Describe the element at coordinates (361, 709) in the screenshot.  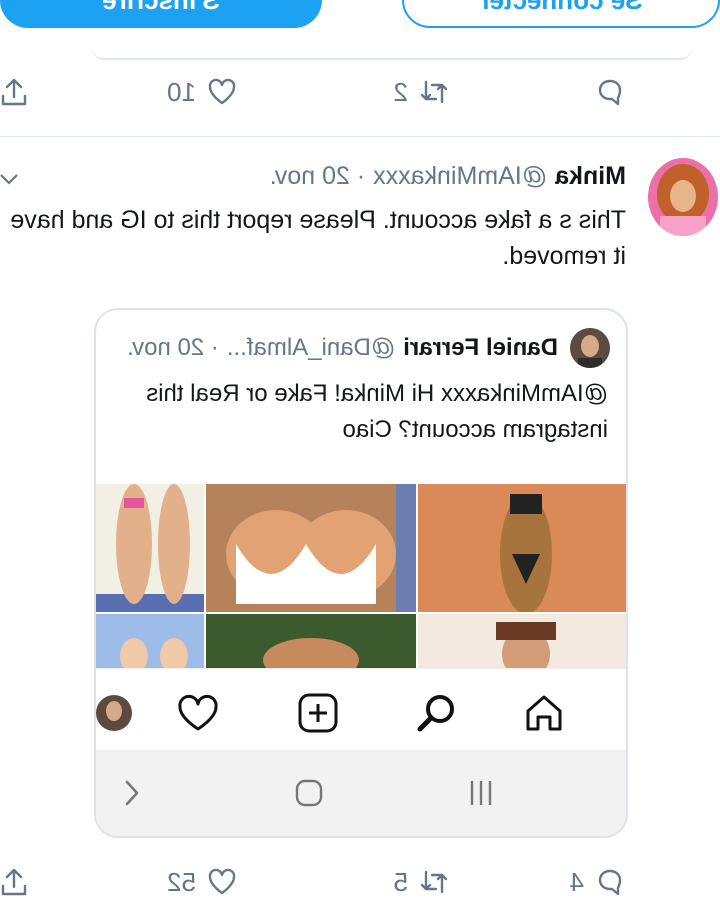
I see `instagram-bottom-nav` at that location.